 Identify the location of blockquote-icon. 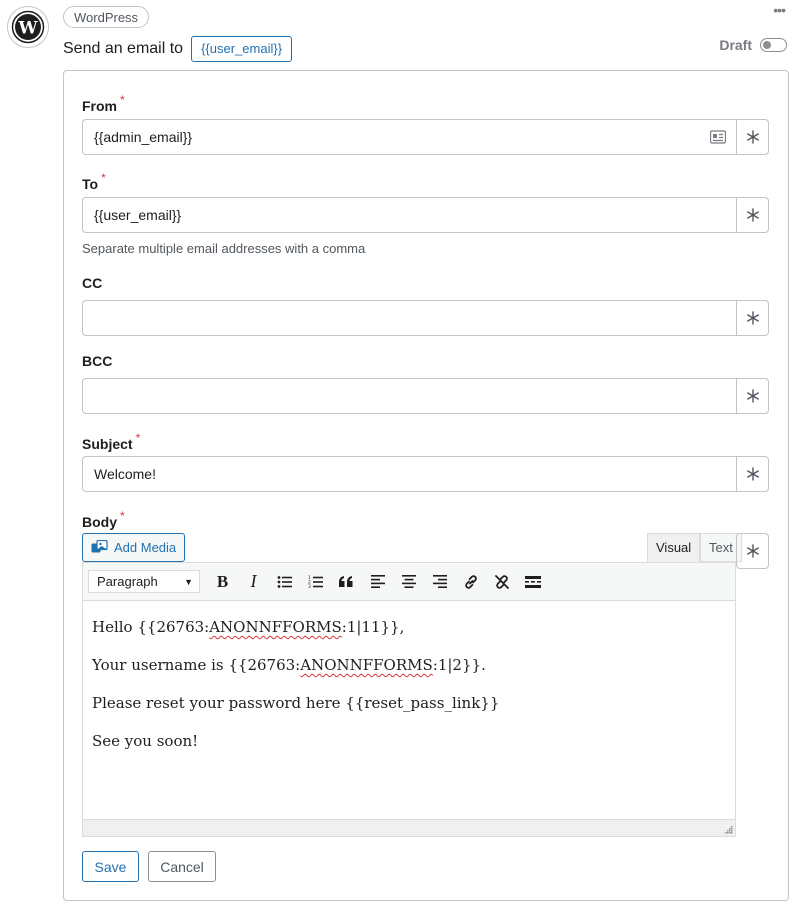
(346, 582).